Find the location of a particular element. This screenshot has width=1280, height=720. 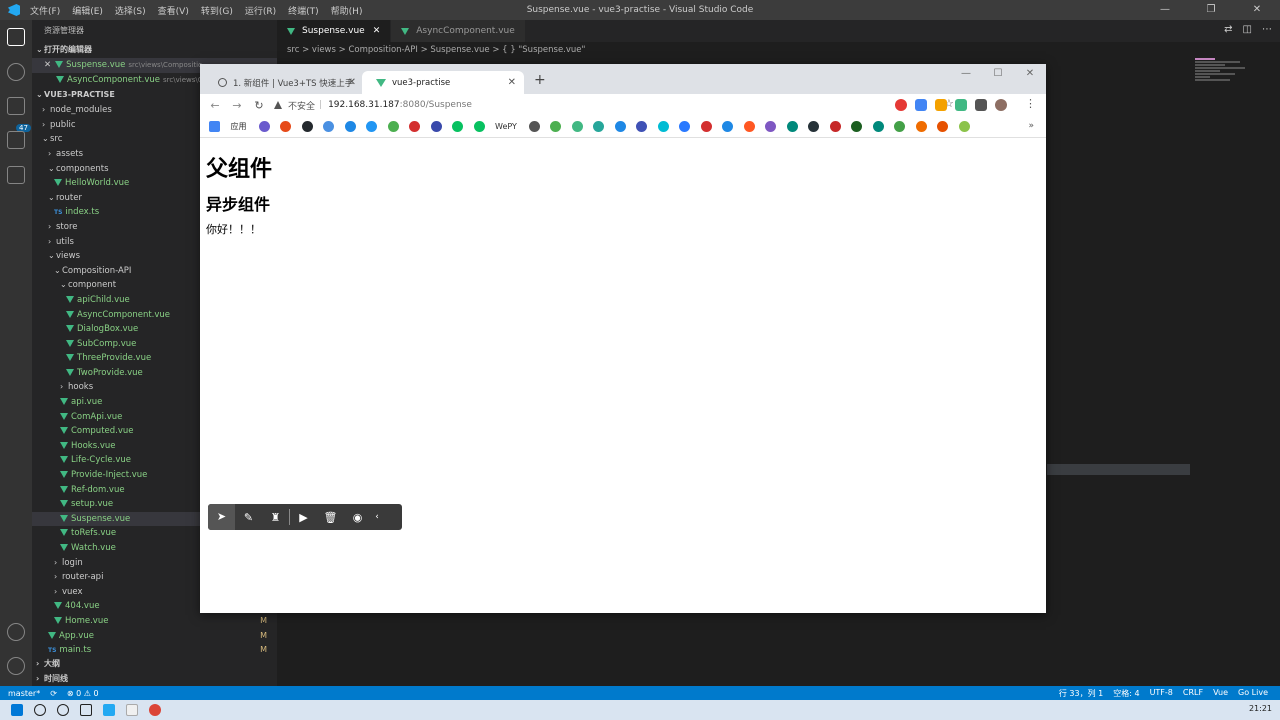

chrome-tab-vue3-practise: vue3-practise ✕ is located at coordinates (443, 82).